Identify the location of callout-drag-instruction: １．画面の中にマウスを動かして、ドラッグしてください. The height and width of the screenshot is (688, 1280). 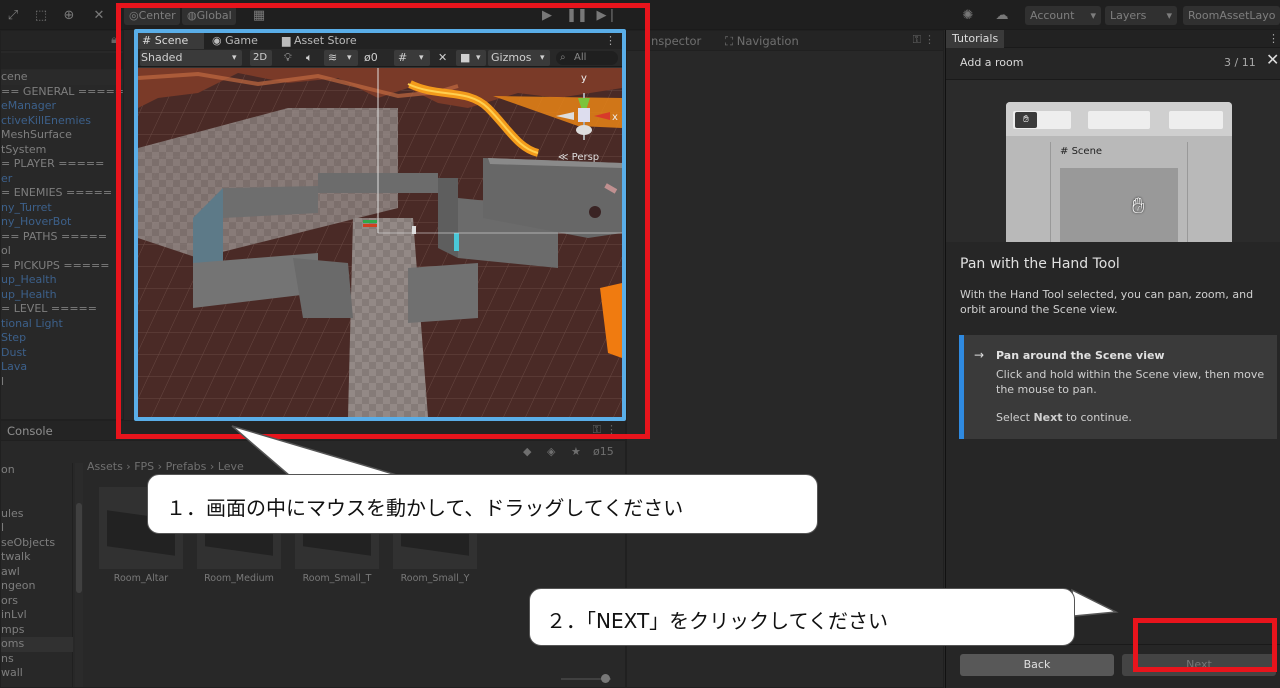
(482, 504).